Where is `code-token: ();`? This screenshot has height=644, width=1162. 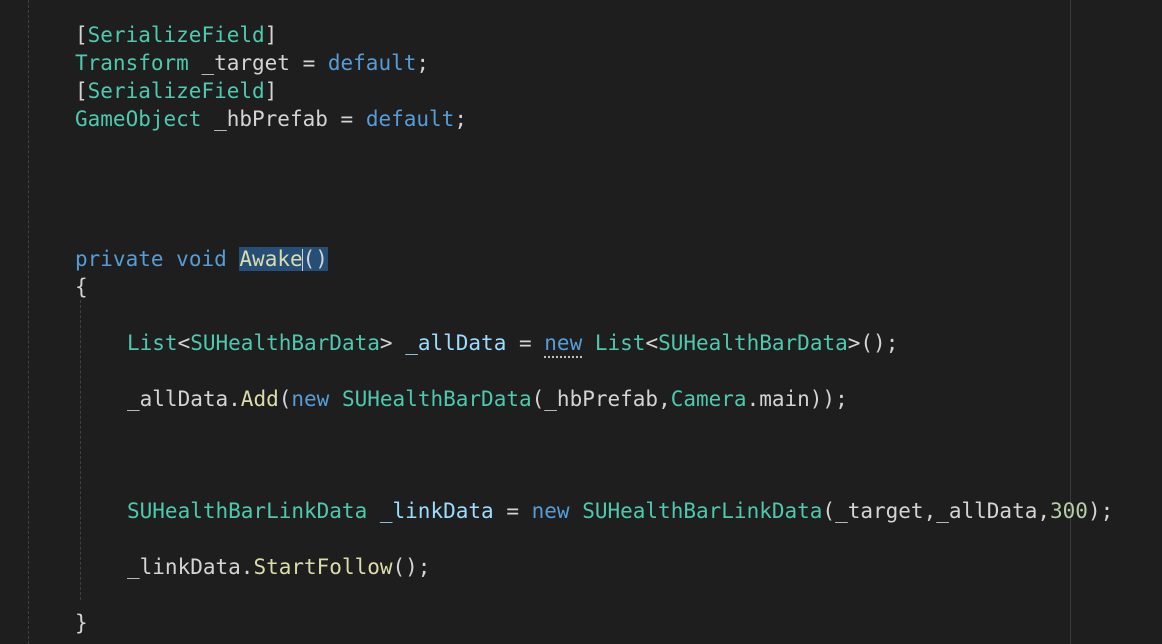 code-token: (); is located at coordinates (411, 567).